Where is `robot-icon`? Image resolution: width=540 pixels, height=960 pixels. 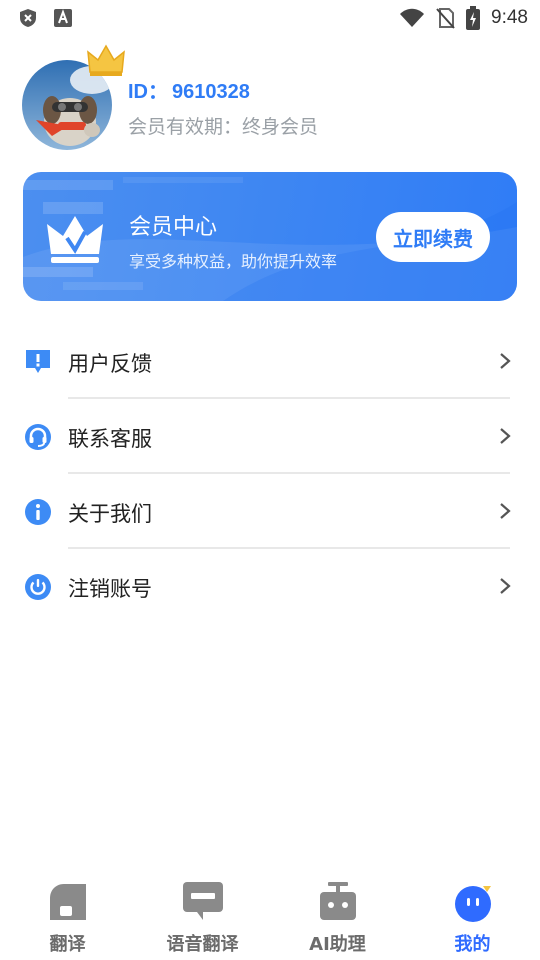
robot-icon is located at coordinates (337, 901).